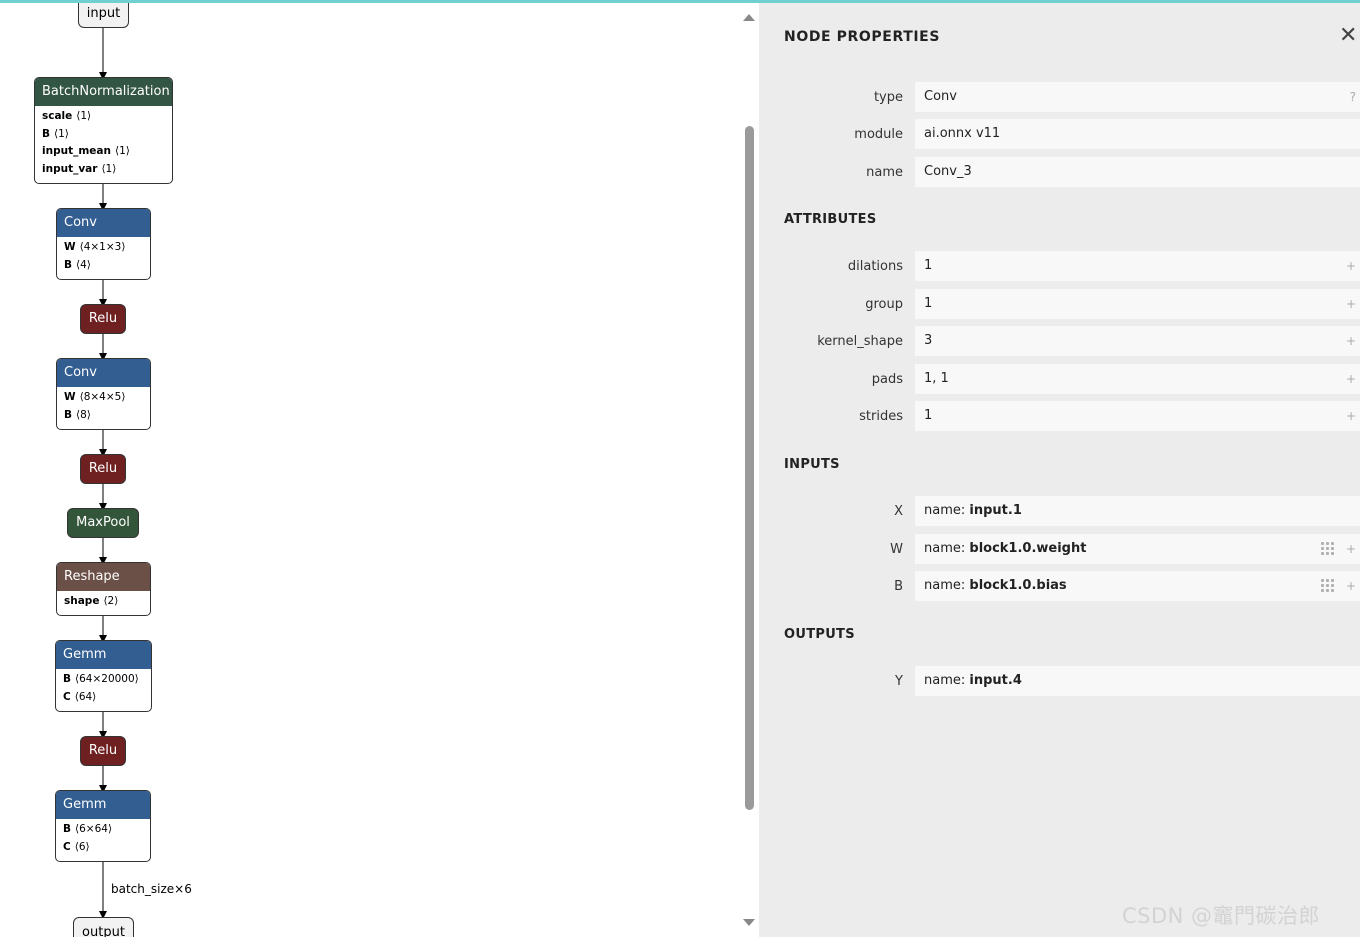  I want to click on output-label-y: Y, so click(899, 681).